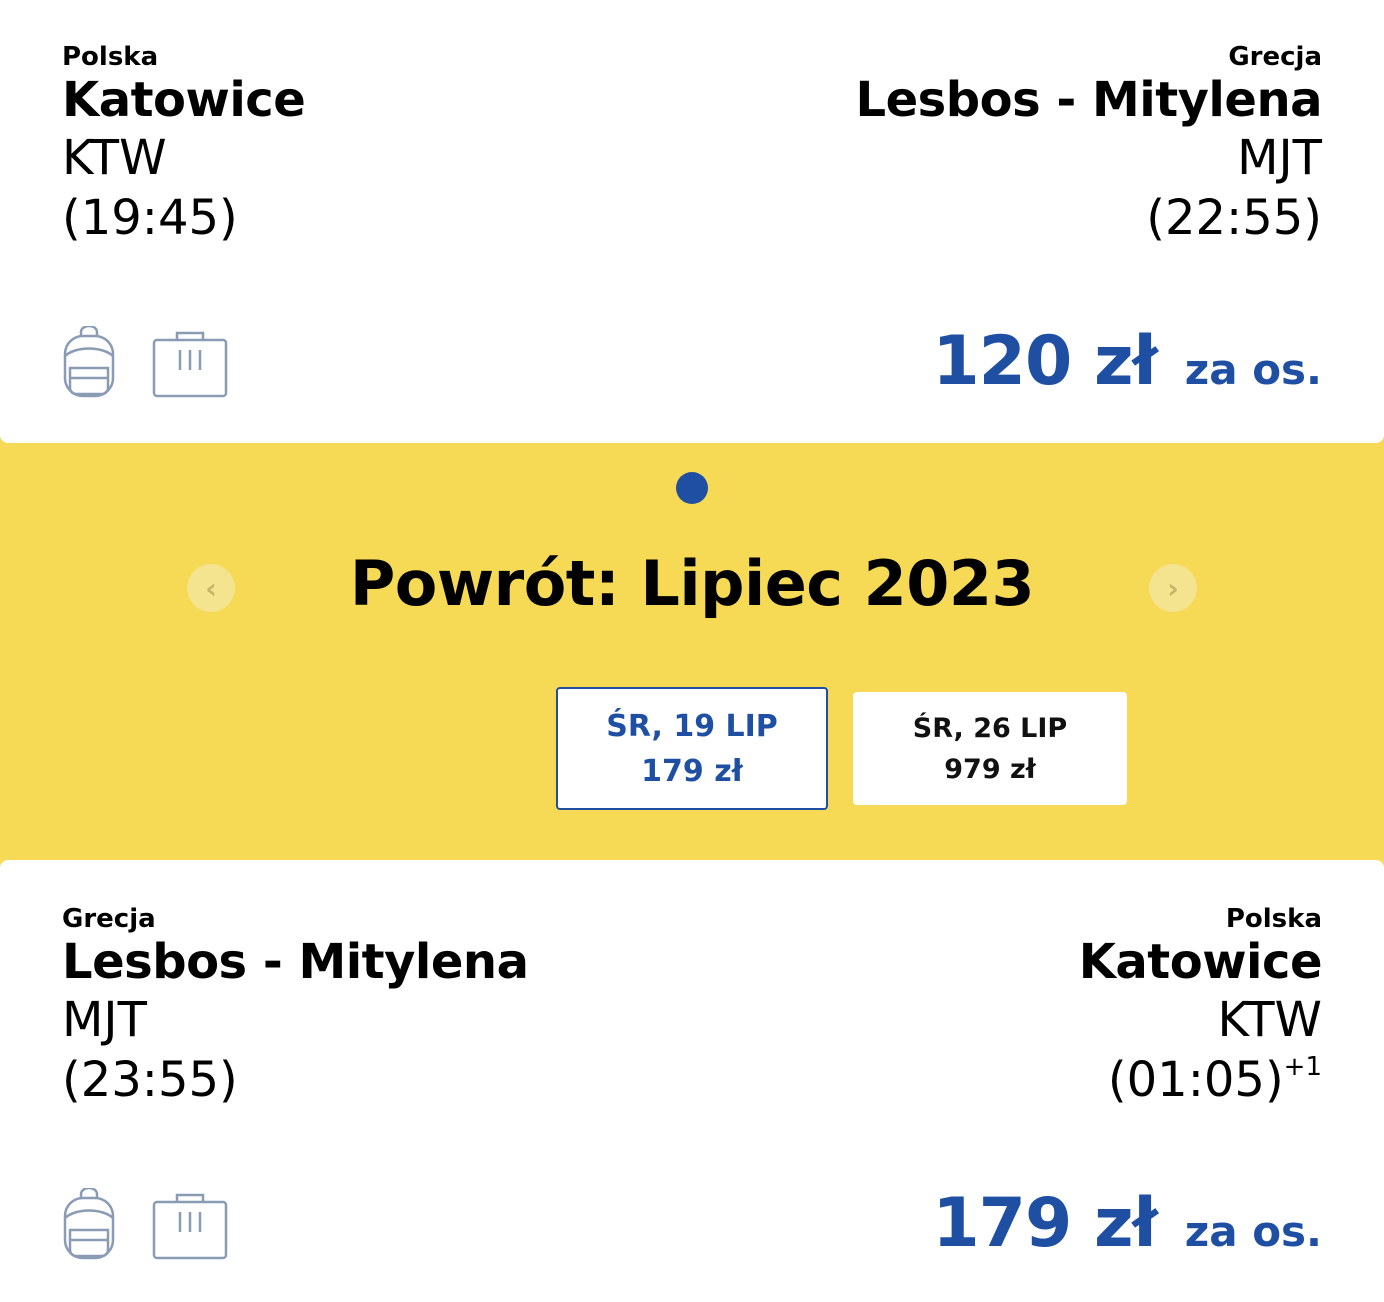  What do you see at coordinates (1195, 1080) in the screenshot?
I see `arrival-time-value: (01:05)` at bounding box center [1195, 1080].